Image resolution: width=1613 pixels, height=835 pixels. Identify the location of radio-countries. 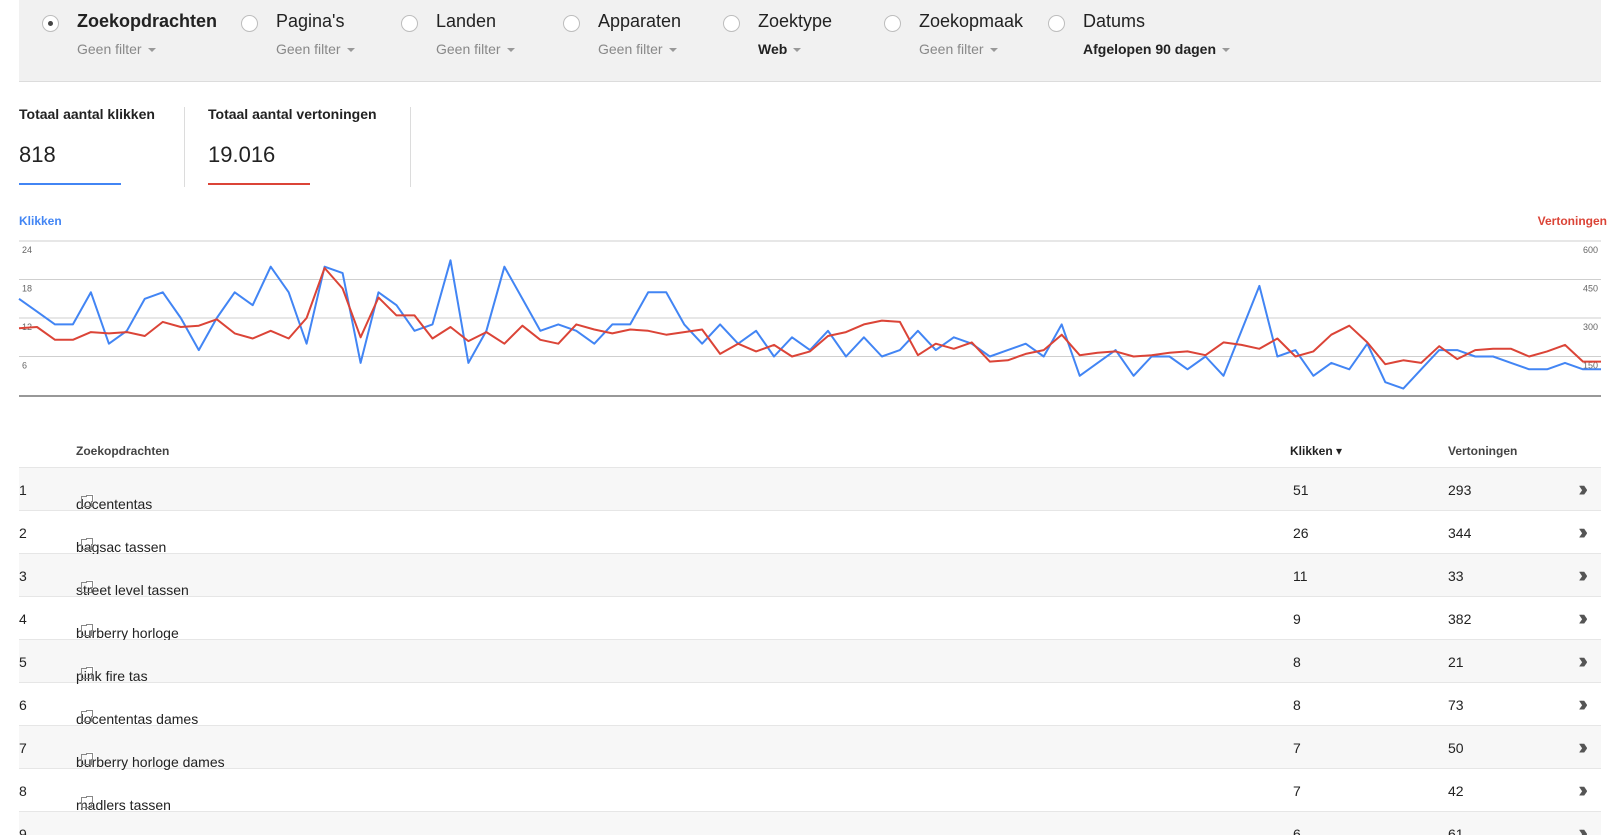
(409, 23).